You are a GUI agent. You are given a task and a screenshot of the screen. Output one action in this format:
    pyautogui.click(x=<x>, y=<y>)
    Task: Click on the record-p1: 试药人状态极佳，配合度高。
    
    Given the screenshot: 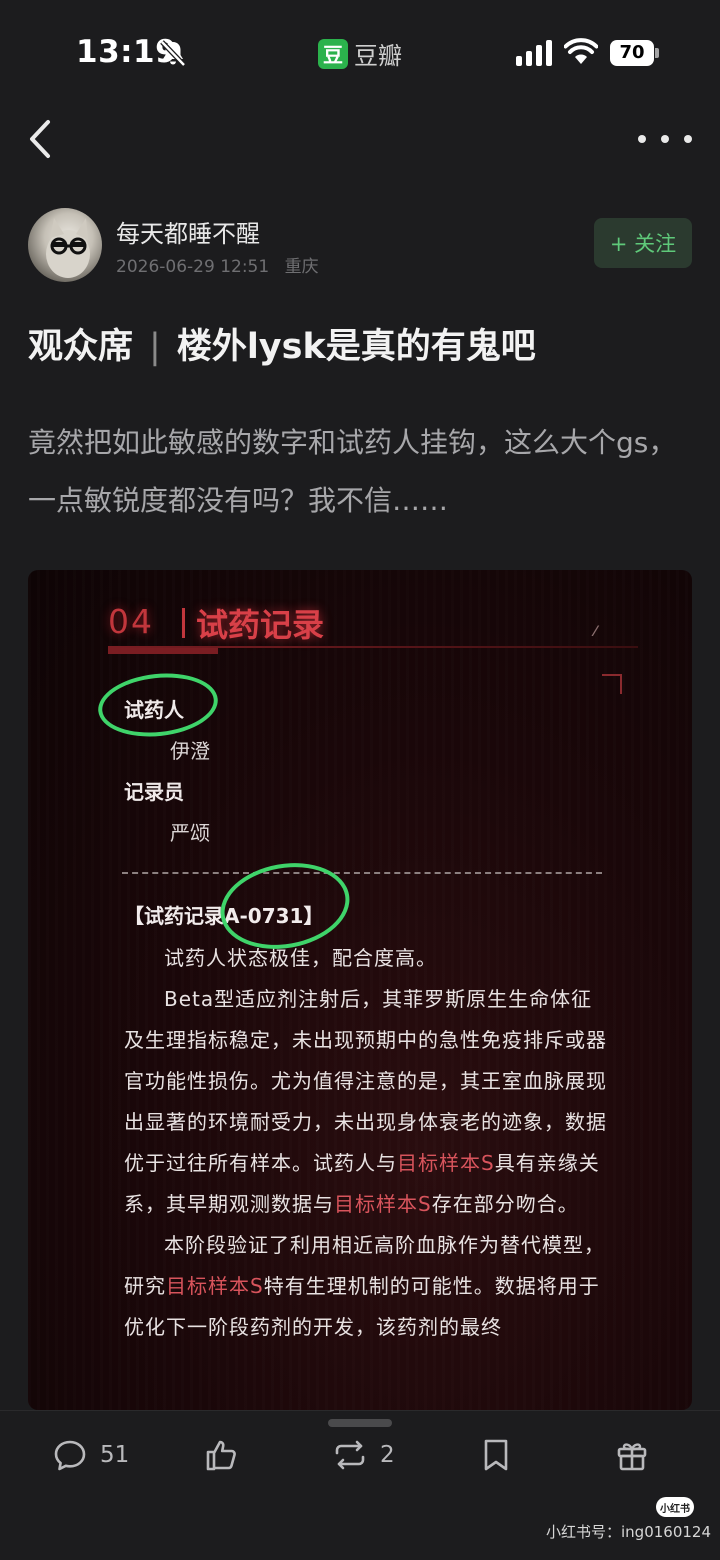 What is the action you would take?
    pyautogui.click(x=300, y=958)
    